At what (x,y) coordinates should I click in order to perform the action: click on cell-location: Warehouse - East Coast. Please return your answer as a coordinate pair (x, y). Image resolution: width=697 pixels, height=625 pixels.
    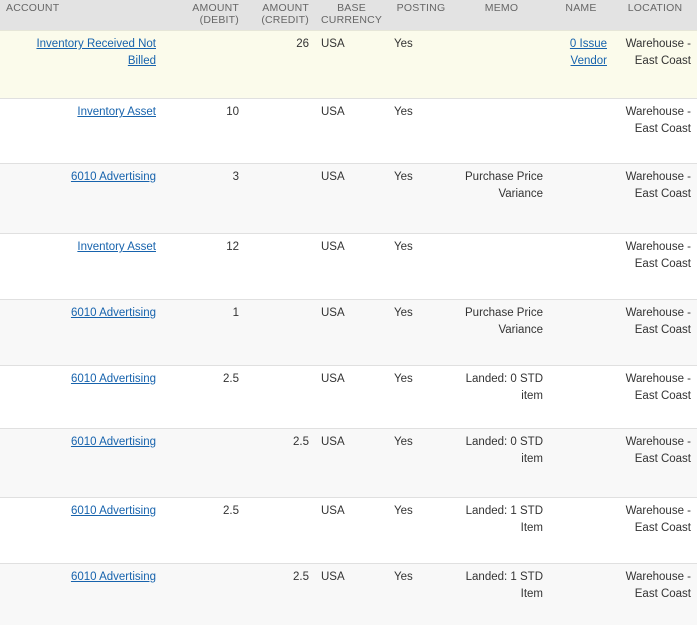
    Looking at the image, I should click on (655, 64).